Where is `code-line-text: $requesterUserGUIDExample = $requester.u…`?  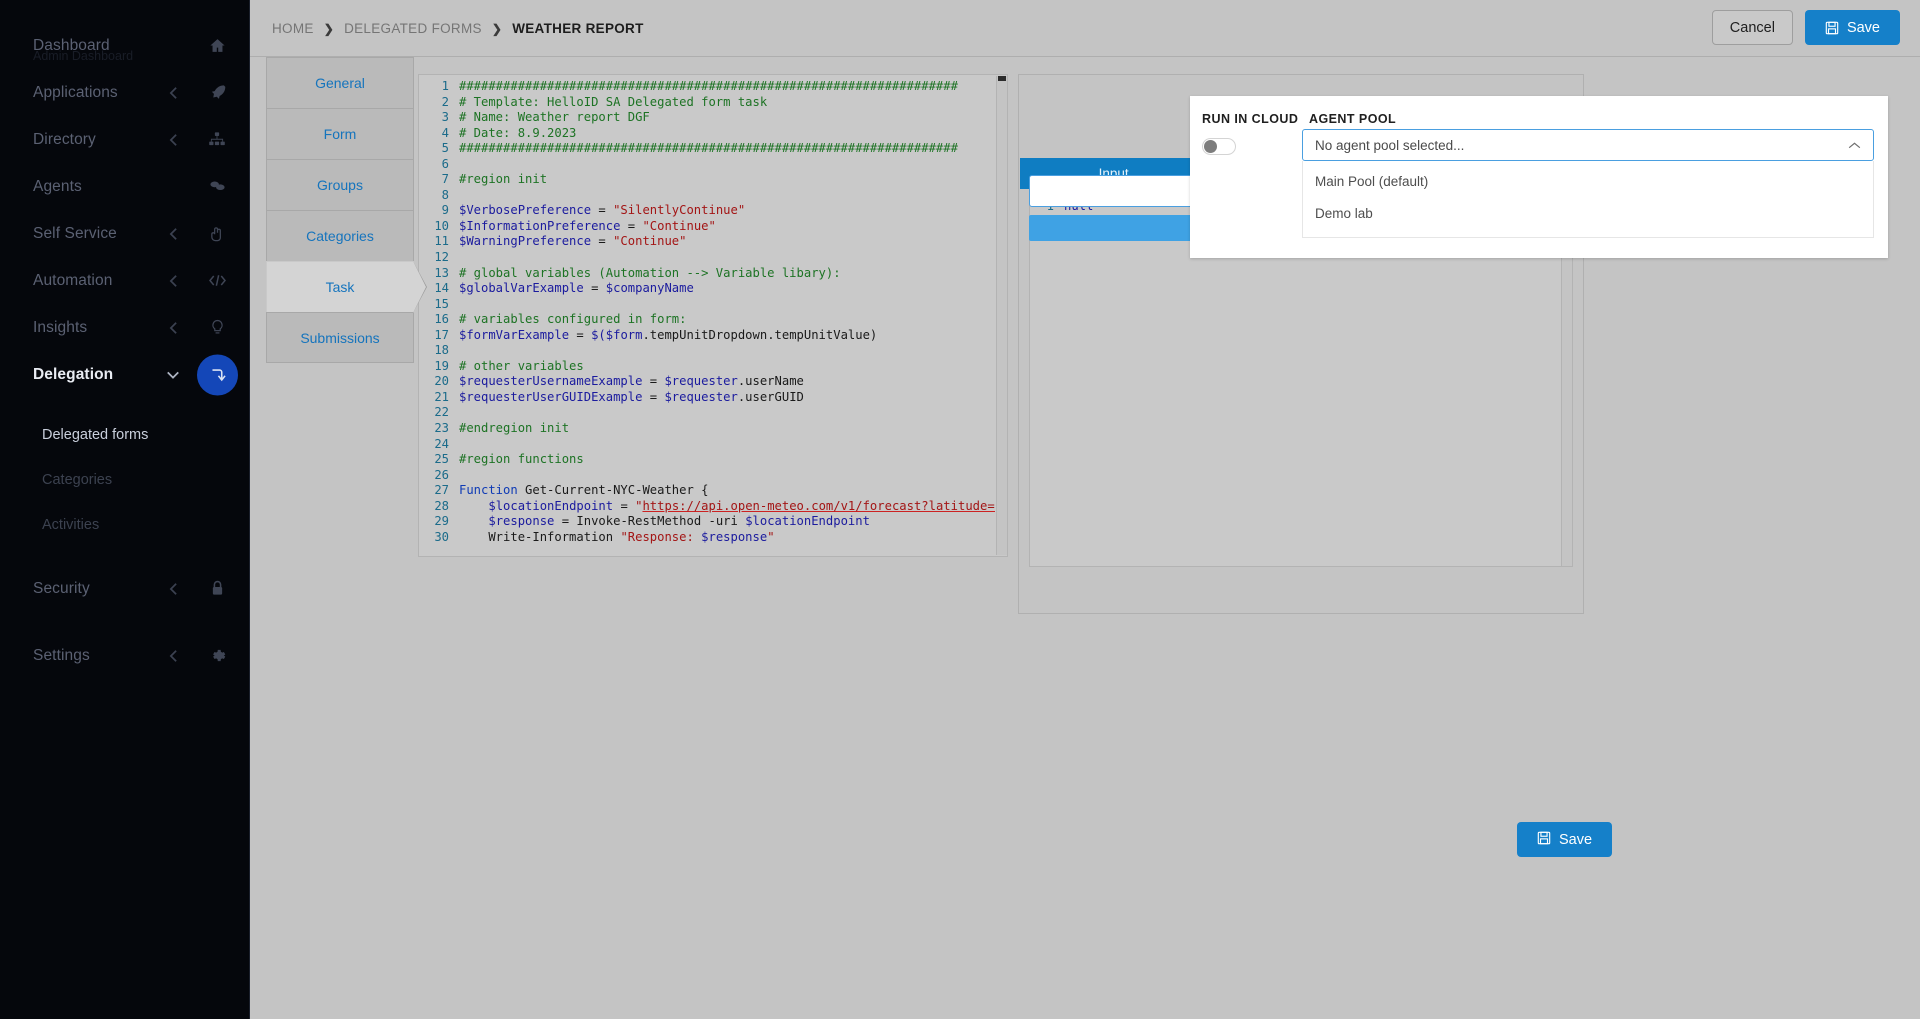 code-line-text: $requesterUserGUIDExample = $requester.u… is located at coordinates (727, 398).